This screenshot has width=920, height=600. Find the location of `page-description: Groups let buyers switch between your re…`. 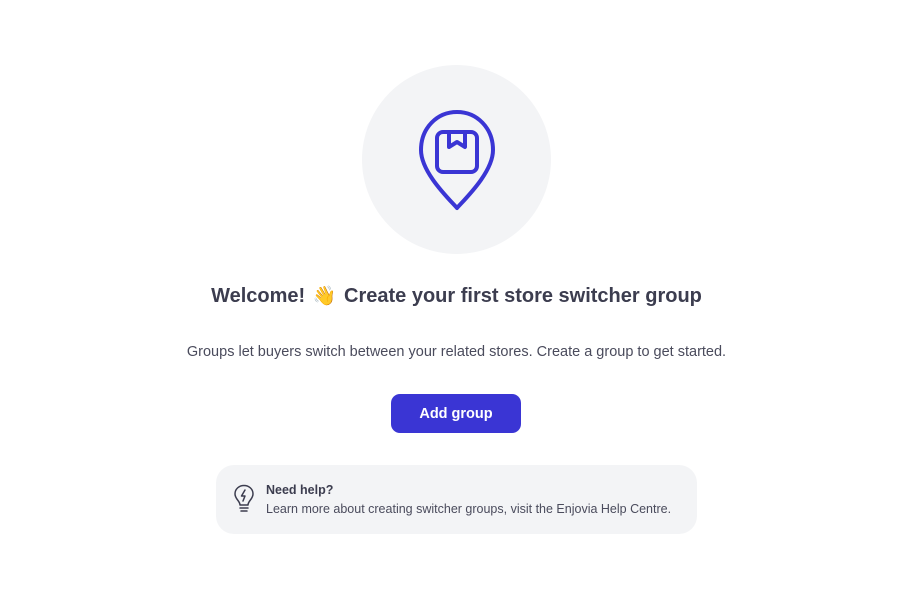

page-description: Groups let buyers switch between your re… is located at coordinates (456, 352).